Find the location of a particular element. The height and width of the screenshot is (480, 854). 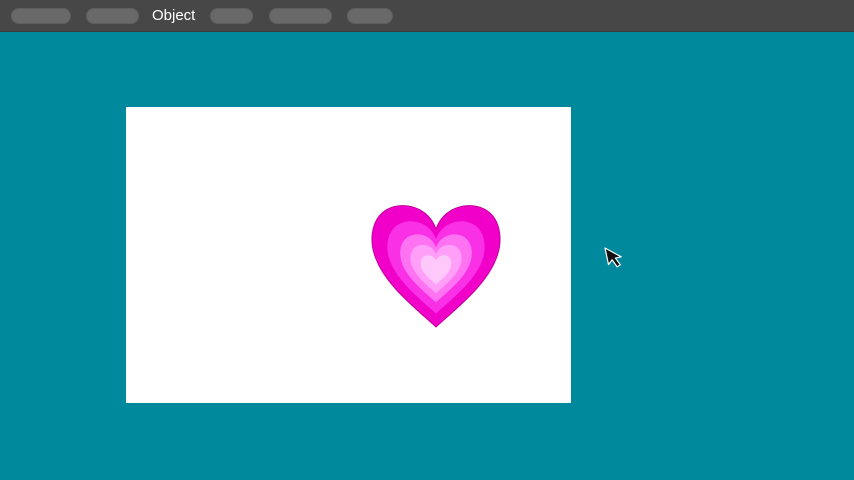

menu-bar: Object is located at coordinates (427, 16).